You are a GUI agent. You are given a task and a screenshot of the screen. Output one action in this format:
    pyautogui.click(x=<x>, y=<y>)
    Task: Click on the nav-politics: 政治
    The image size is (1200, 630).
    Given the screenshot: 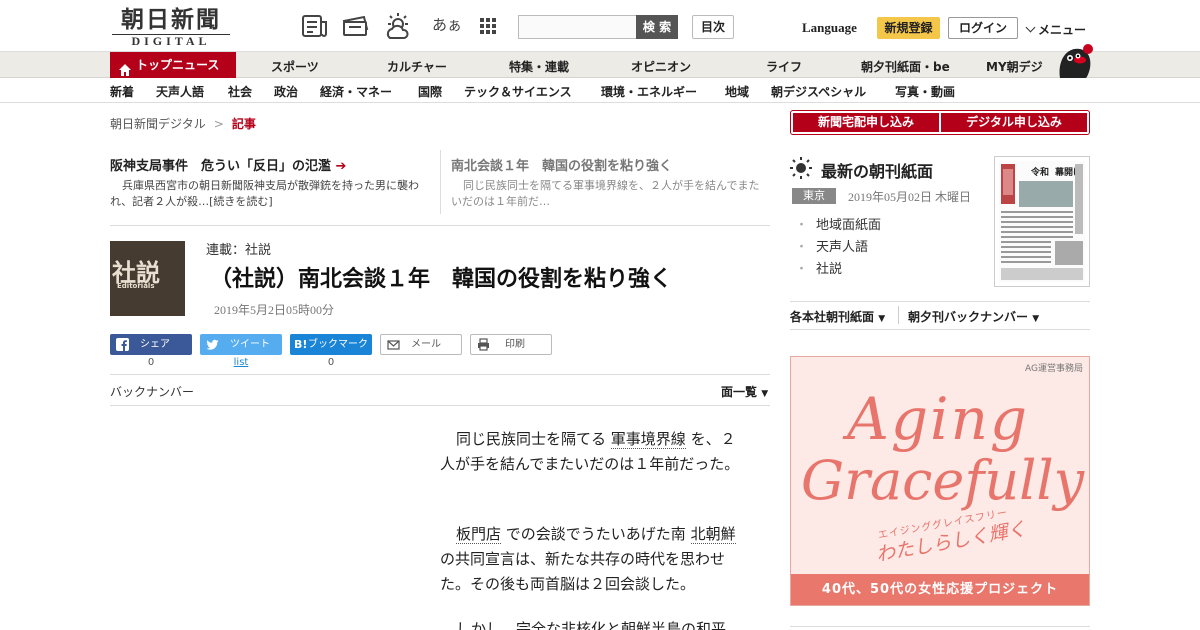 What is the action you would take?
    pyautogui.click(x=286, y=91)
    